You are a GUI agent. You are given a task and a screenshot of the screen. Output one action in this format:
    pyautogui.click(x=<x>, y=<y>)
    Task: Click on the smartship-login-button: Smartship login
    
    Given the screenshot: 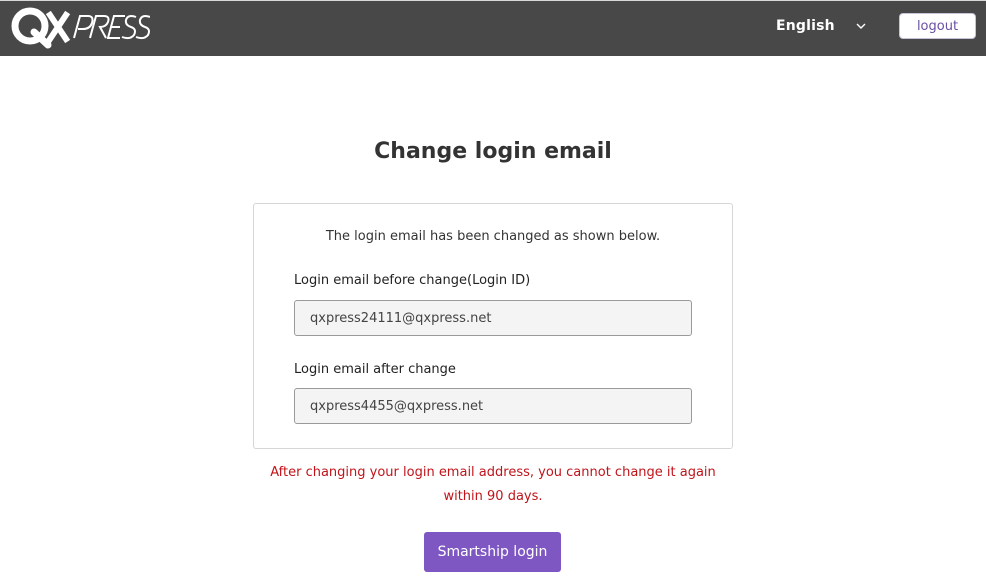 What is the action you would take?
    pyautogui.click(x=492, y=552)
    